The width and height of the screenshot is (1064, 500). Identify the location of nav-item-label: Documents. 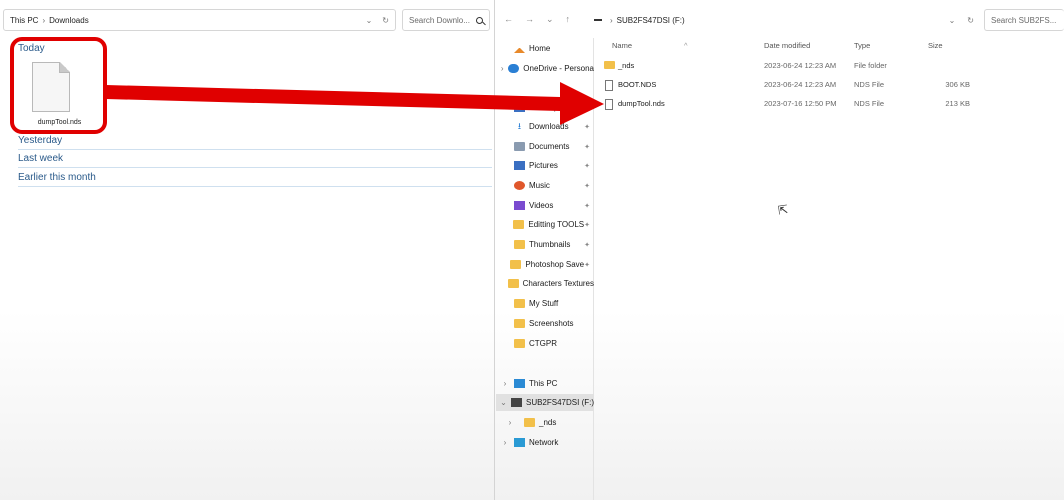
(549, 146).